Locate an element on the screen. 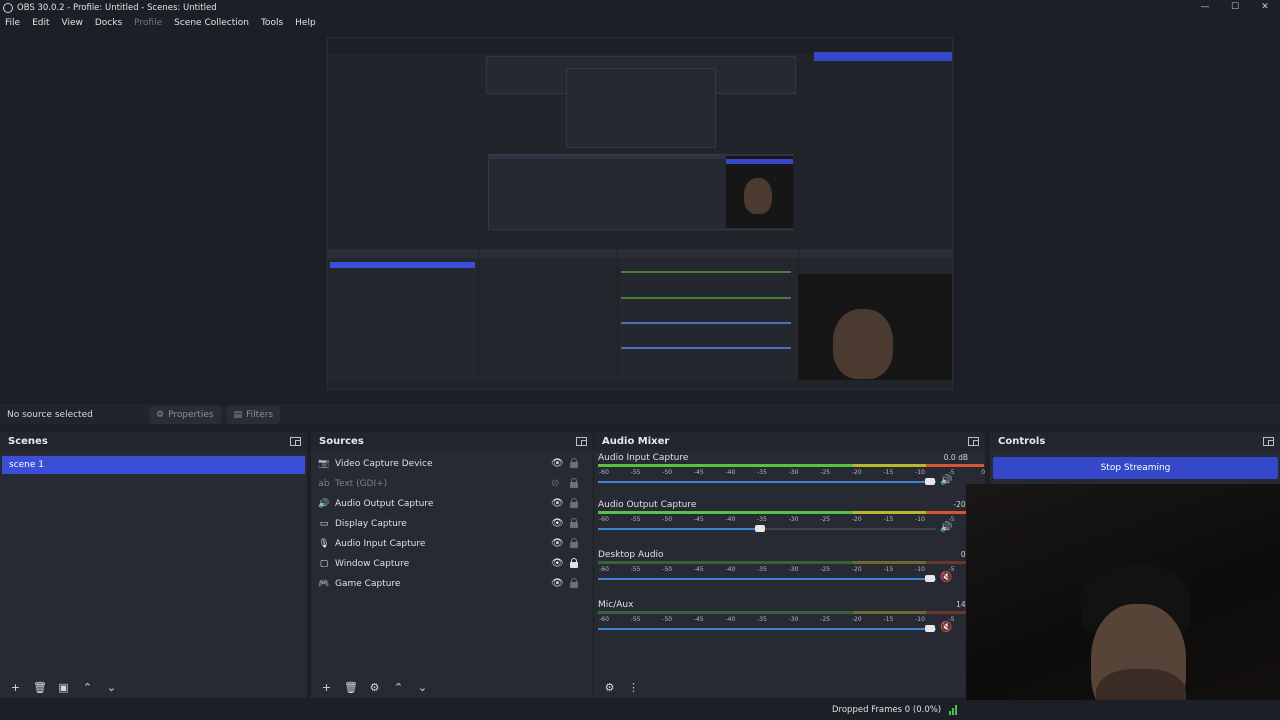 This screenshot has width=1280, height=720. filters-button: ▤ Filters is located at coordinates (253, 414).